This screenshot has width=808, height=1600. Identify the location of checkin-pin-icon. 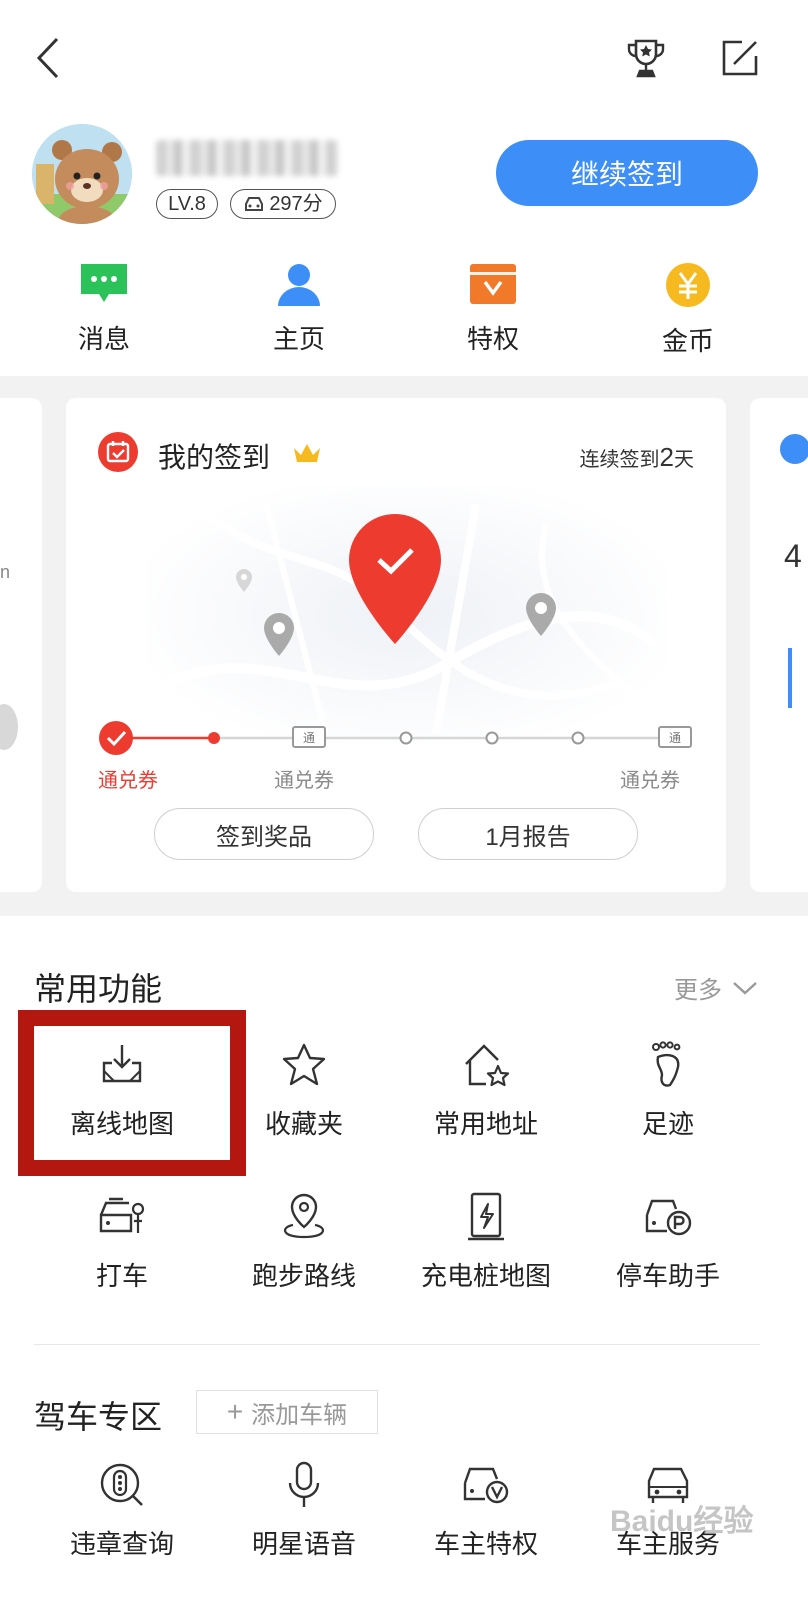
(395, 579).